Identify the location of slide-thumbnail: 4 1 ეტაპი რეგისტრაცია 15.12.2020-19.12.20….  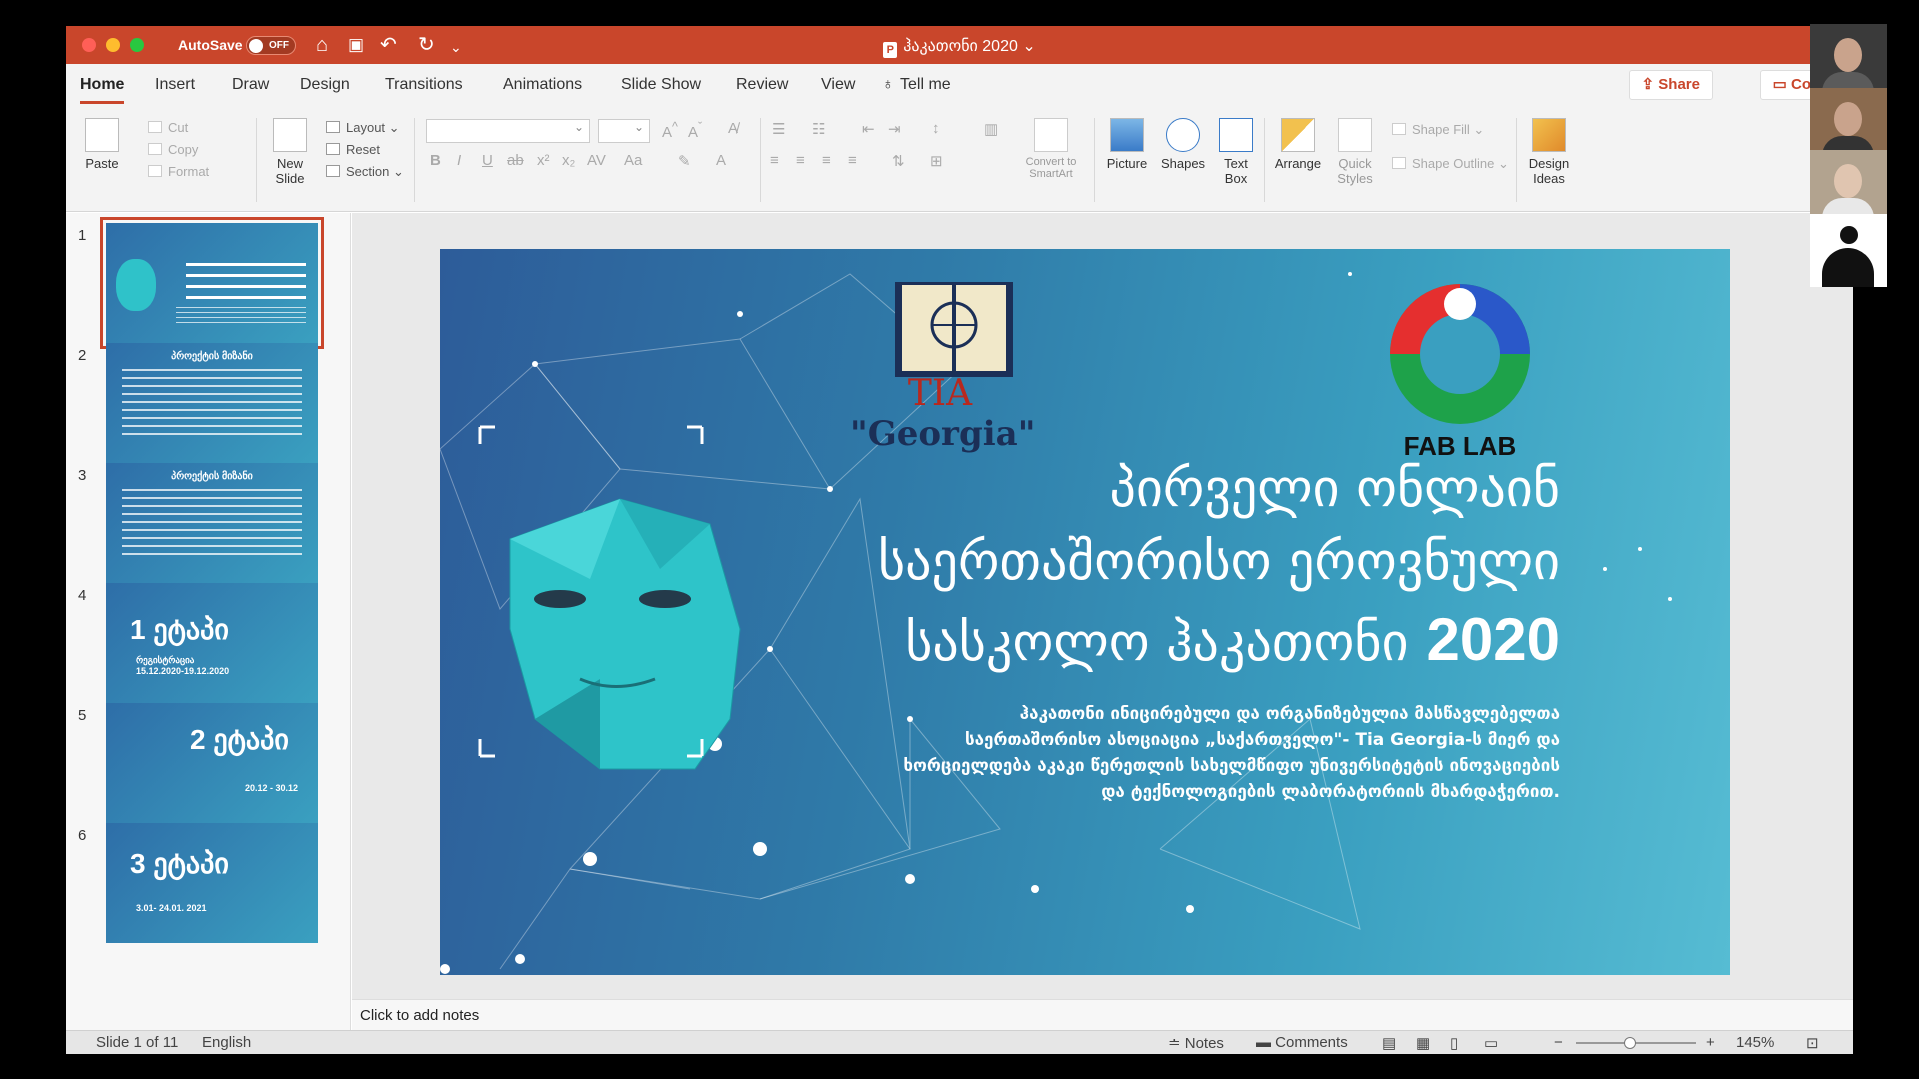
(208, 643).